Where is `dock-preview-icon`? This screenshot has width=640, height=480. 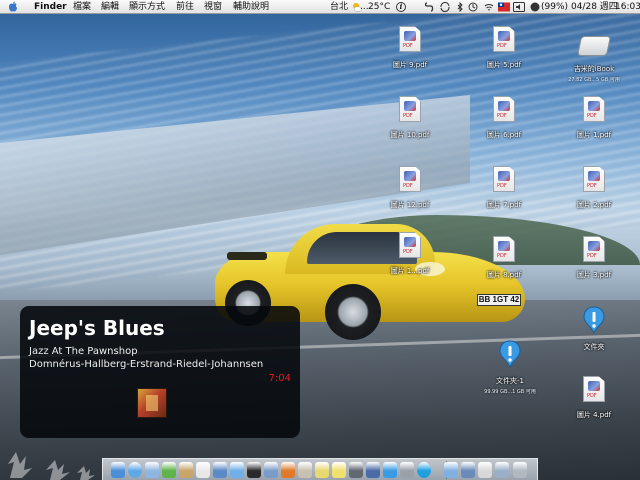
dock-preview-icon is located at coordinates (271, 470).